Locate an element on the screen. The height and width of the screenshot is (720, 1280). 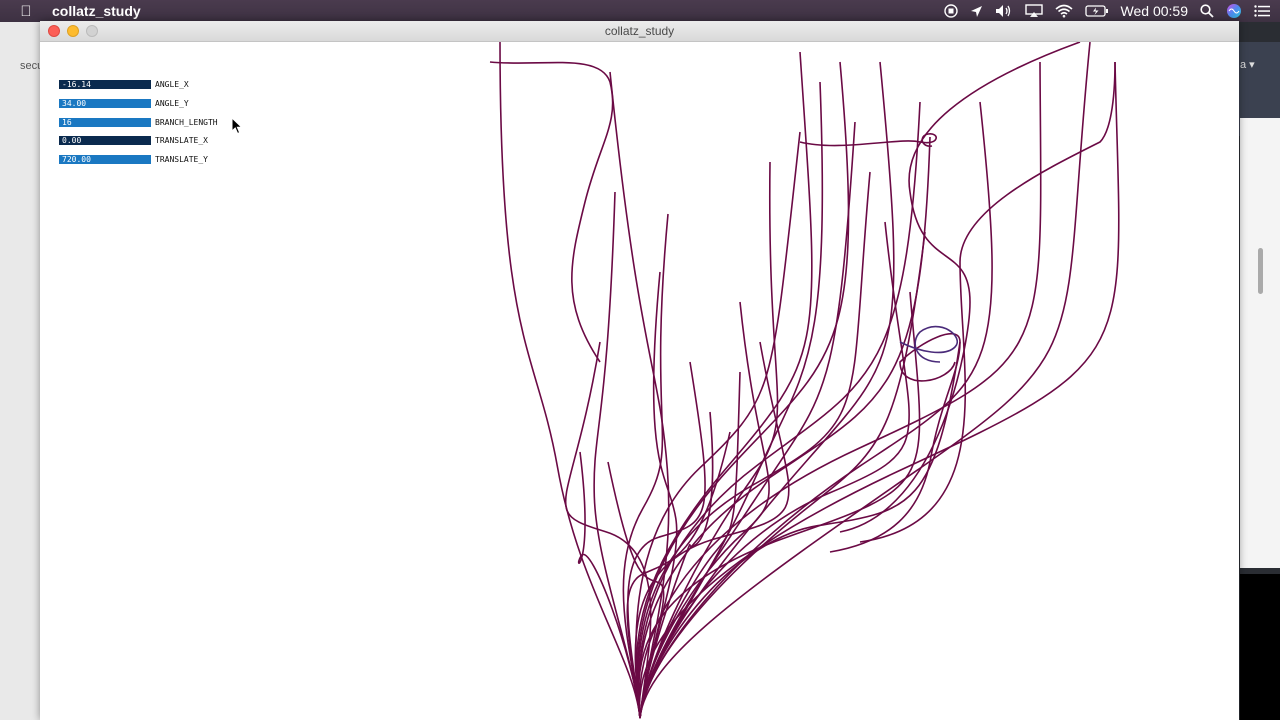
wifi-icon is located at coordinates (1064, 11).